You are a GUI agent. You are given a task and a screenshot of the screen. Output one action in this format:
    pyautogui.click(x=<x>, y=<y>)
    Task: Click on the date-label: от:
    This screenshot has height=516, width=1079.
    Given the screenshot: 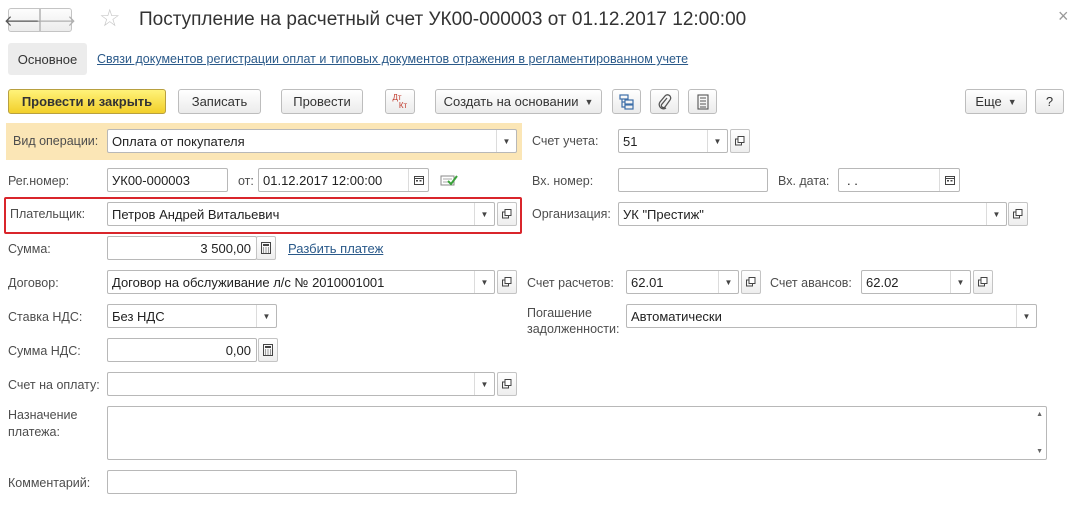 What is the action you would take?
    pyautogui.click(x=246, y=181)
    